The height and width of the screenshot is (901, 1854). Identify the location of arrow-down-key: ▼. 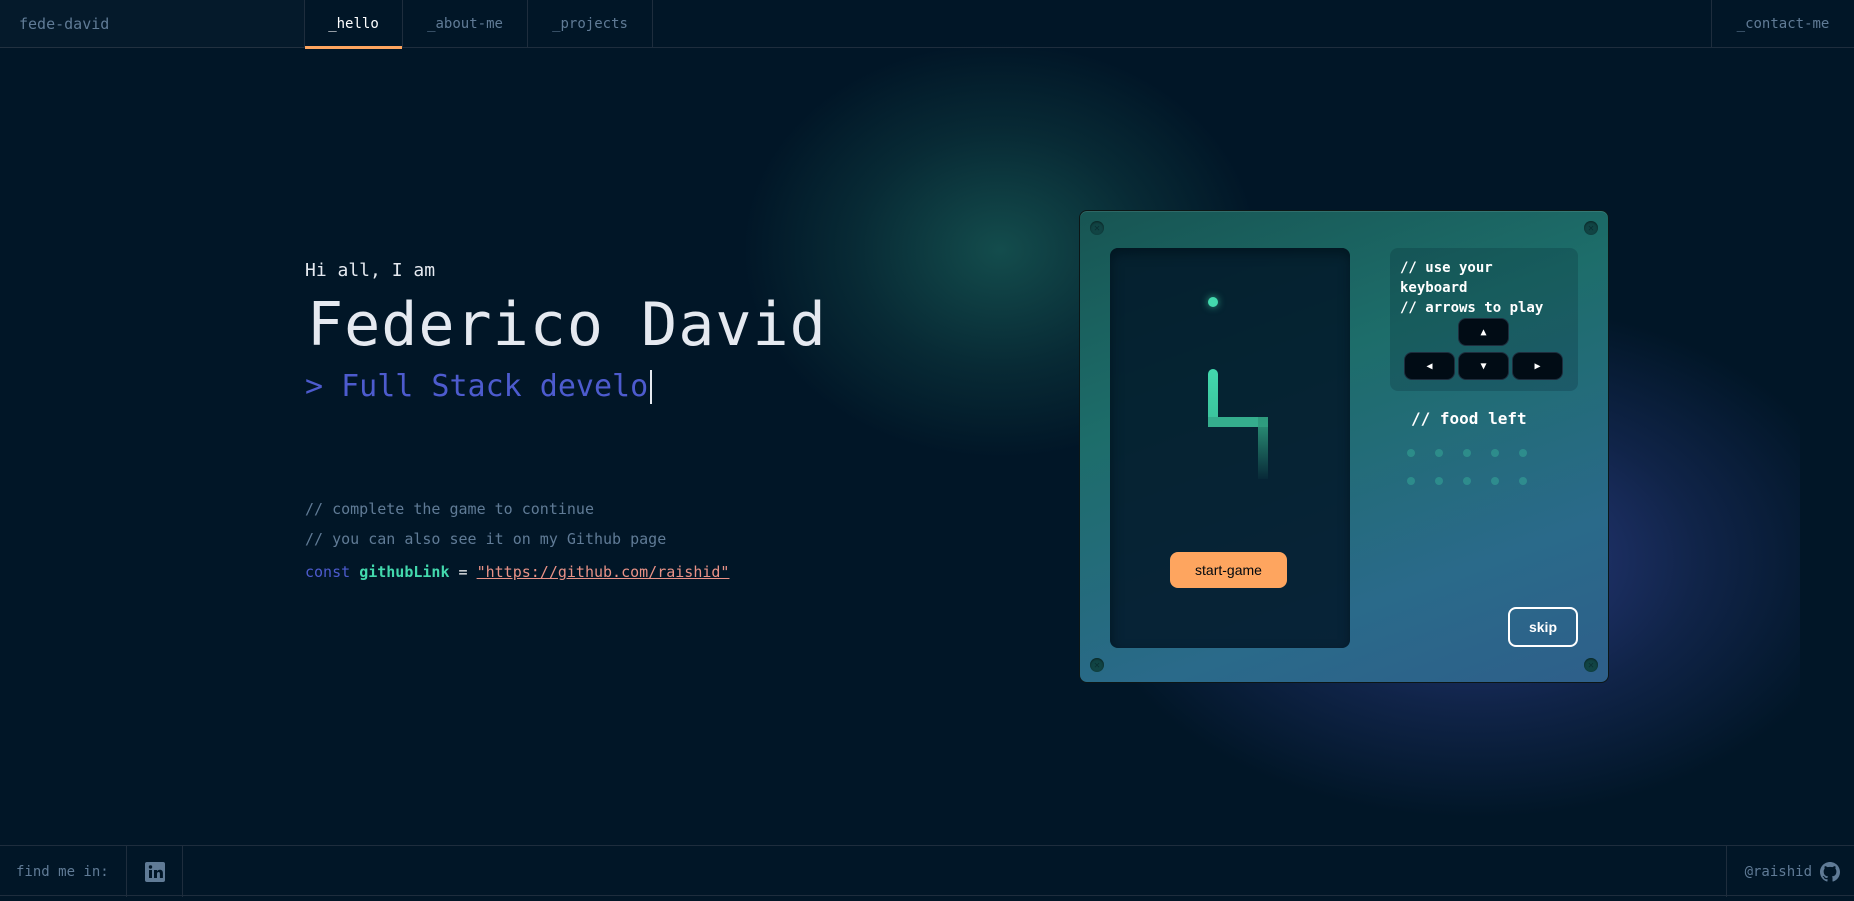
(1483, 366).